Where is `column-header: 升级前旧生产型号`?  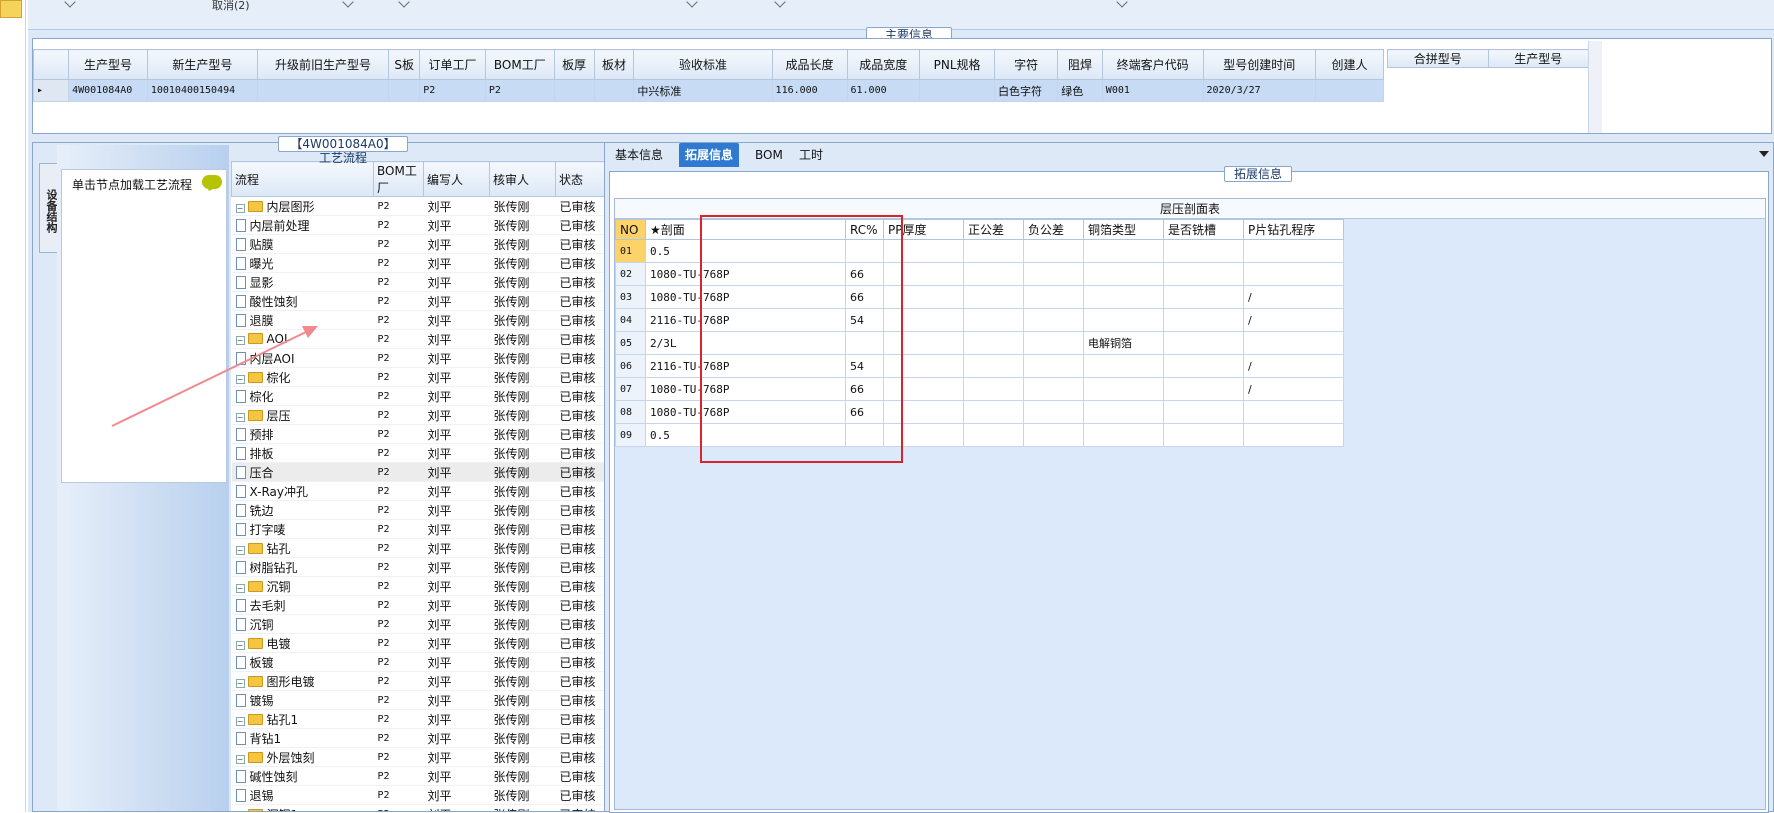
column-header: 升级前旧生产型号 is located at coordinates (323, 64).